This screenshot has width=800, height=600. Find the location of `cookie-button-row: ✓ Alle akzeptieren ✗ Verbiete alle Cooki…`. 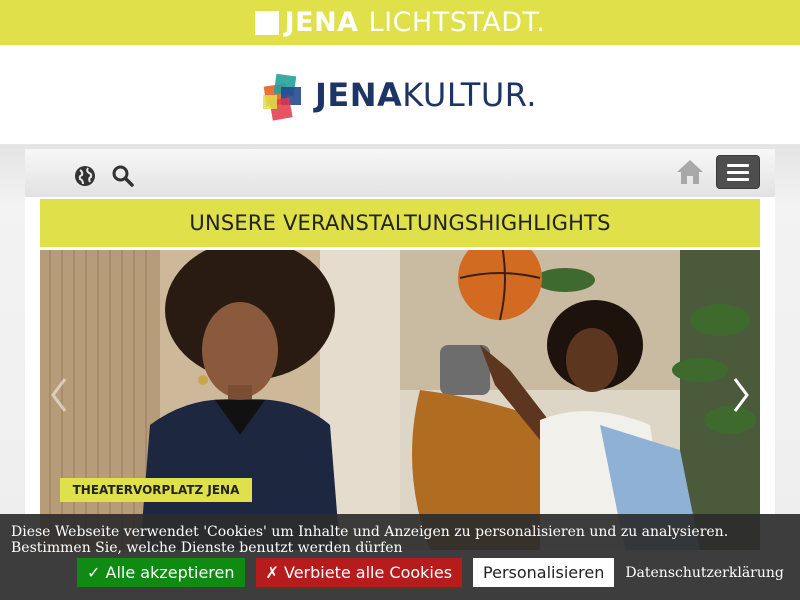

cookie-button-row: ✓ Alle akzeptieren ✗ Verbiete alle Cooki… is located at coordinates (430, 572).